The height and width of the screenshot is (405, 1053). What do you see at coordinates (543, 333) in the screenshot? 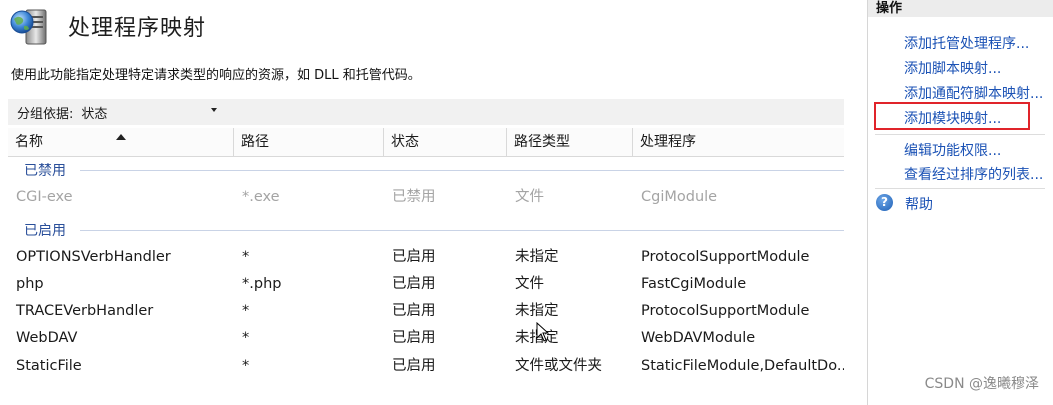
I see `mouse-cursor-icon` at bounding box center [543, 333].